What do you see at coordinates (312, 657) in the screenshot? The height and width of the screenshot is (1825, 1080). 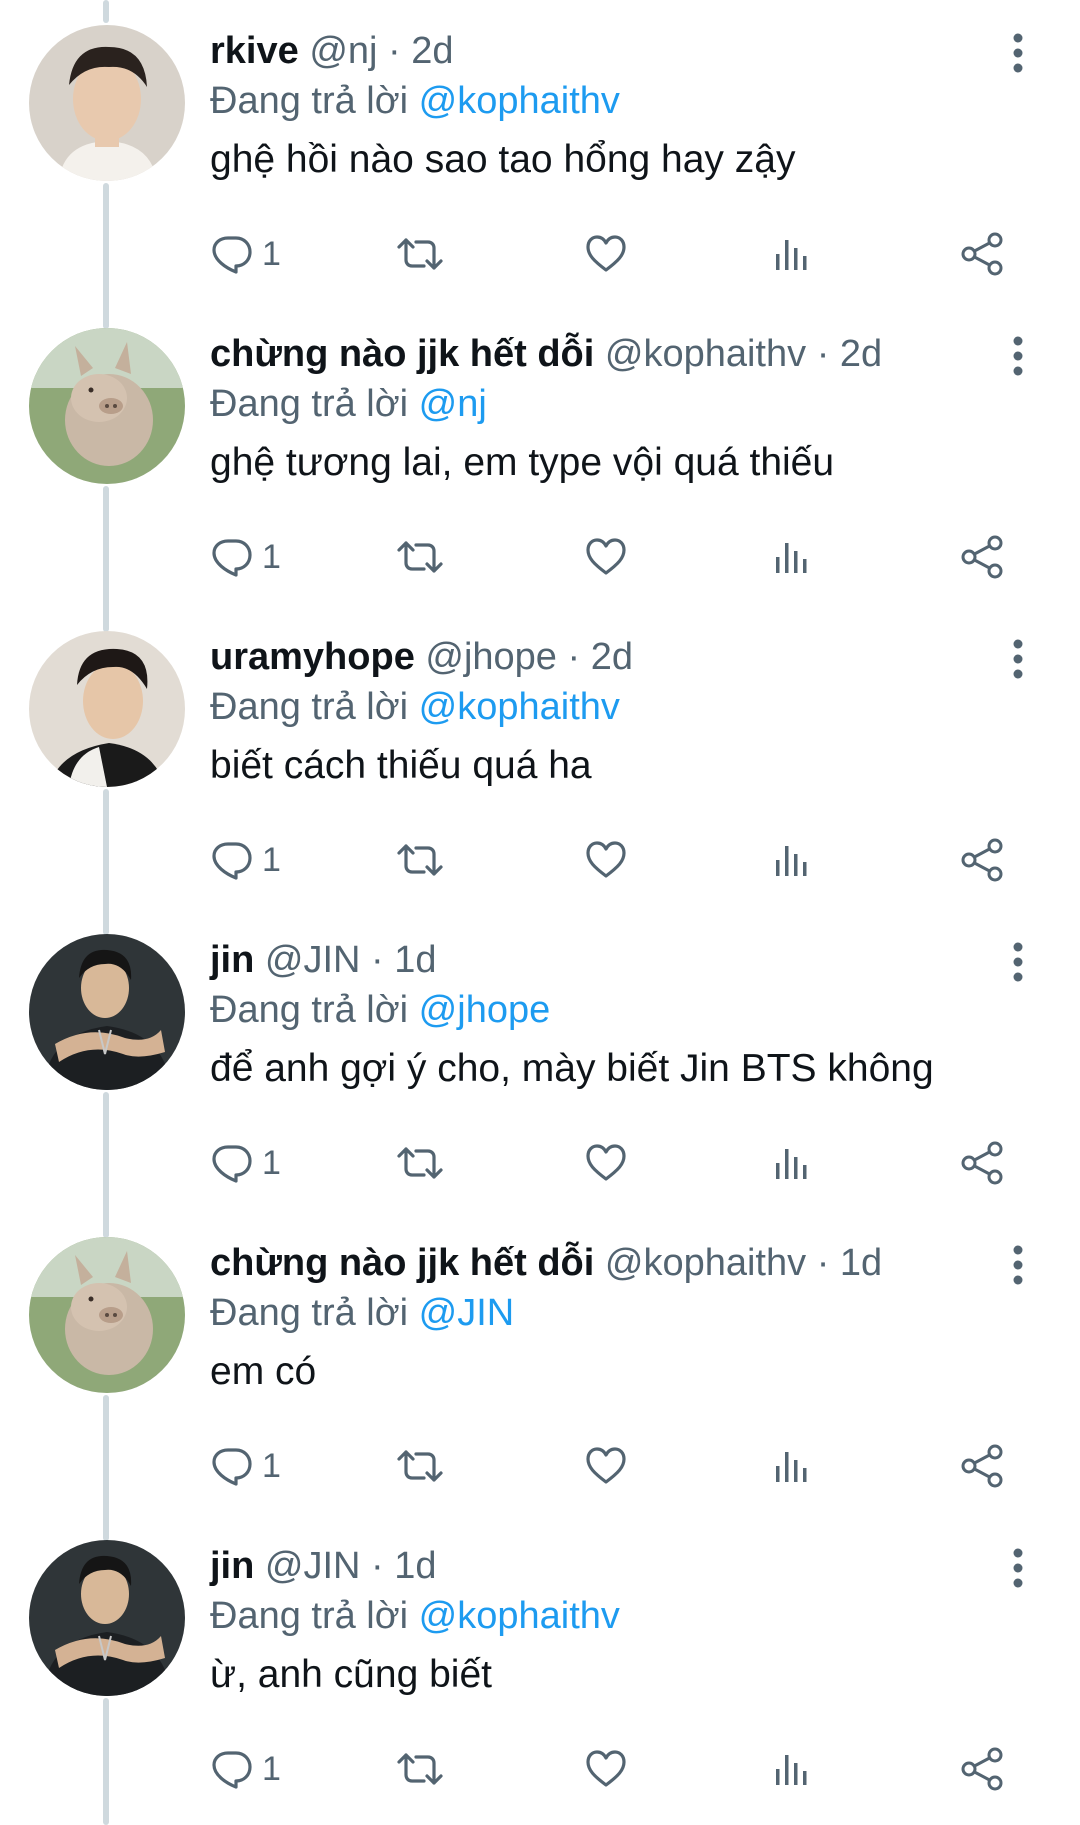 I see `display-name: uramyhope` at bounding box center [312, 657].